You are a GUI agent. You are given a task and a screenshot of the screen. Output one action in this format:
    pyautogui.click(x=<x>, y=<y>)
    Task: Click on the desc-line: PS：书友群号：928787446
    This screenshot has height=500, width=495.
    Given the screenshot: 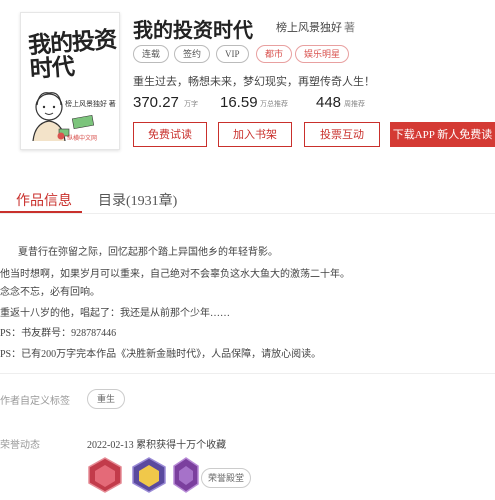 What is the action you would take?
    pyautogui.click(x=58, y=333)
    